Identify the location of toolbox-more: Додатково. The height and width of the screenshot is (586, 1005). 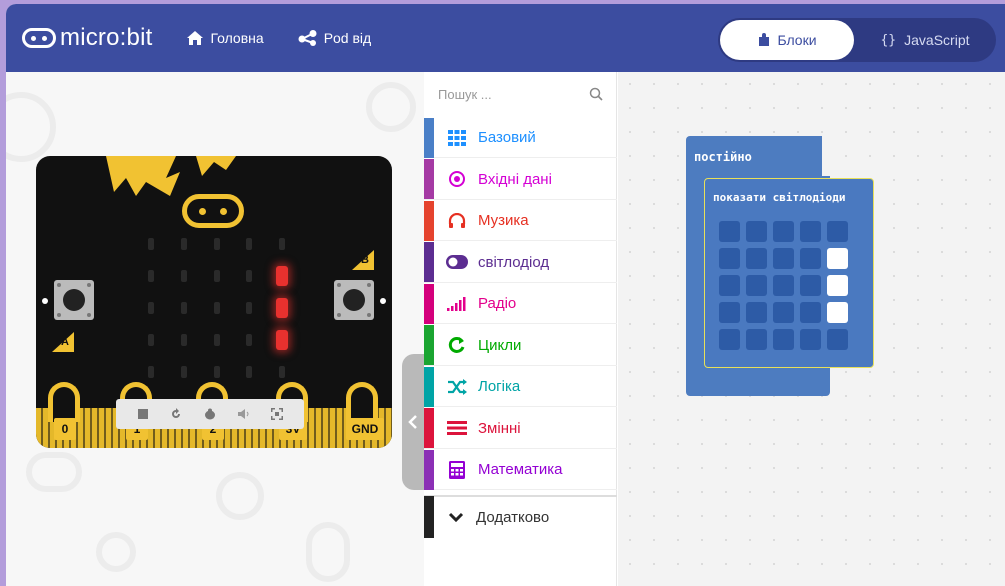
(520, 516).